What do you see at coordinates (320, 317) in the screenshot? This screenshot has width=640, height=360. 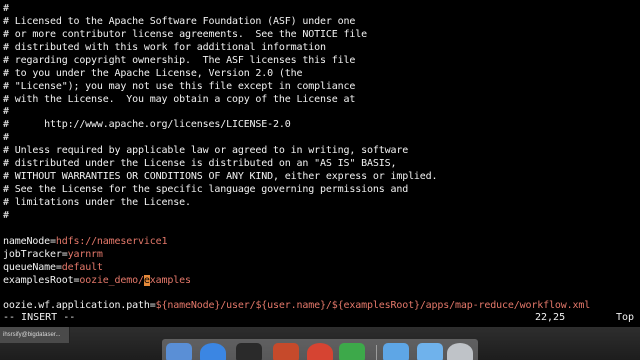 I see `vim-status-line: -- INSERT -- 22,25 Top` at bounding box center [320, 317].